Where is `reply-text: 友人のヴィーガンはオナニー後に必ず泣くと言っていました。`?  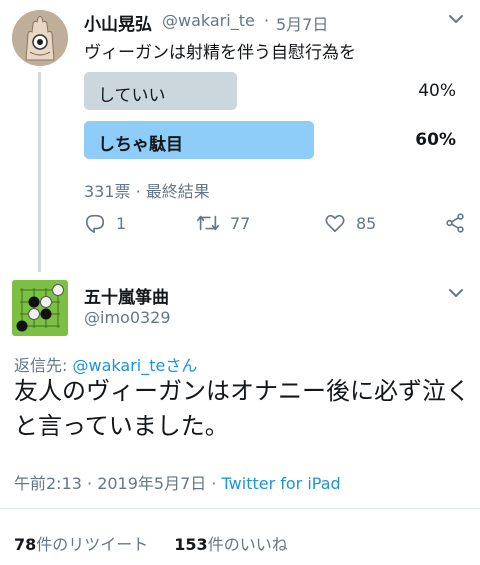
reply-text: 友人のヴィーガンはオナニー後に必ず泣くと言っていました。 is located at coordinates (242, 408).